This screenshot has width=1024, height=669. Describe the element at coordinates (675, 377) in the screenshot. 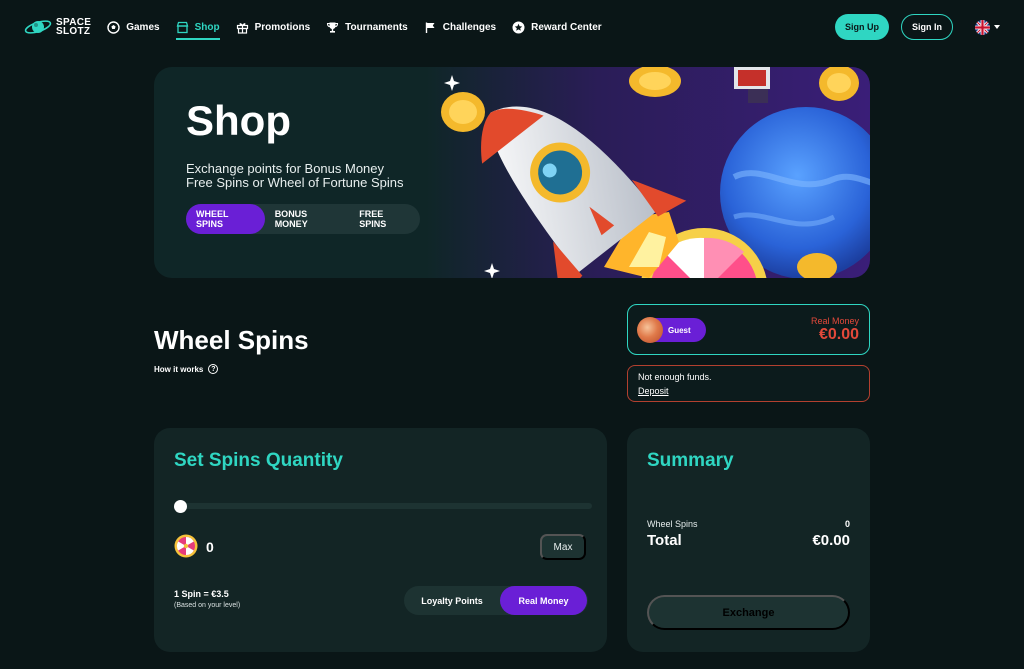

I see `alert-text: Not enough funds.` at that location.